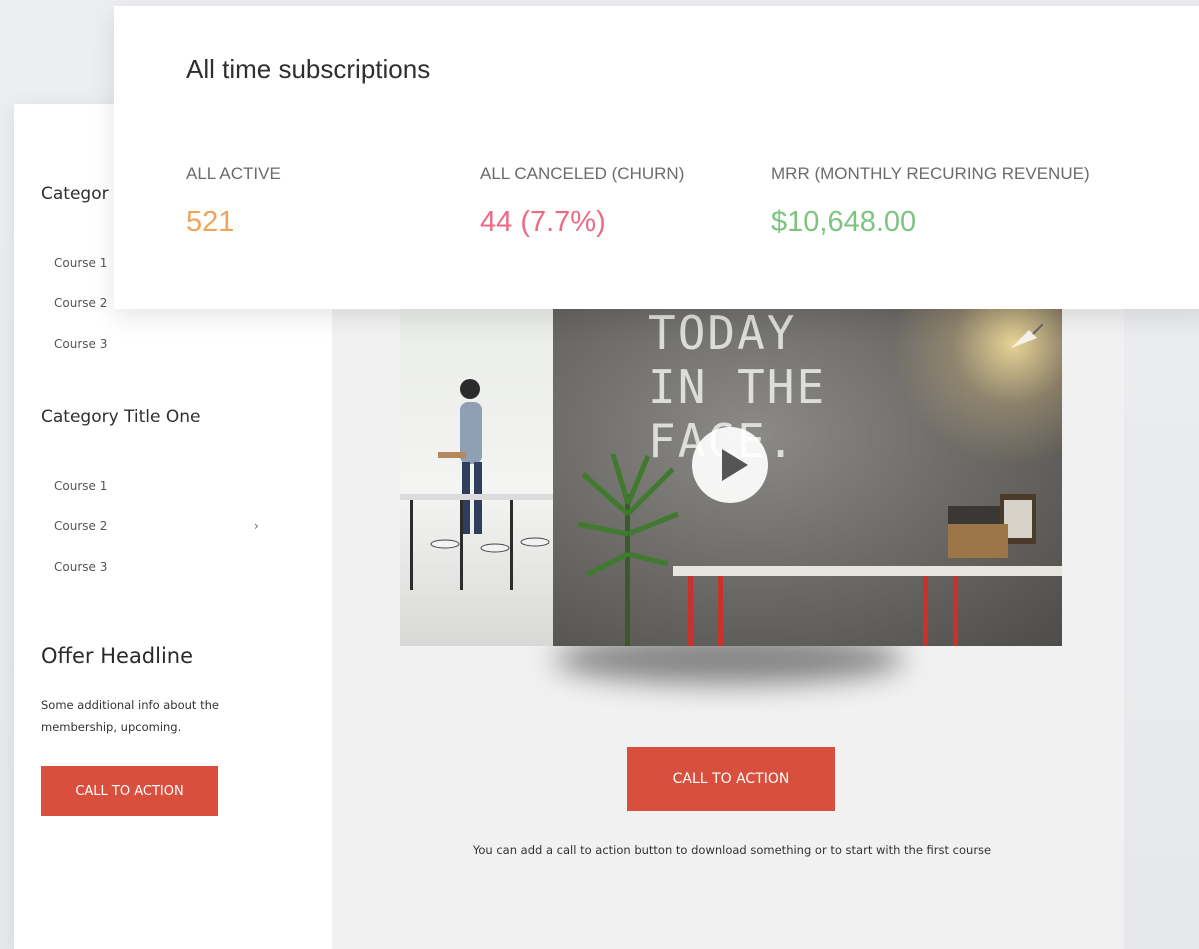 The width and height of the screenshot is (1199, 949). What do you see at coordinates (731, 779) in the screenshot?
I see `main-call-to-action-button: CALL TO ACTION` at bounding box center [731, 779].